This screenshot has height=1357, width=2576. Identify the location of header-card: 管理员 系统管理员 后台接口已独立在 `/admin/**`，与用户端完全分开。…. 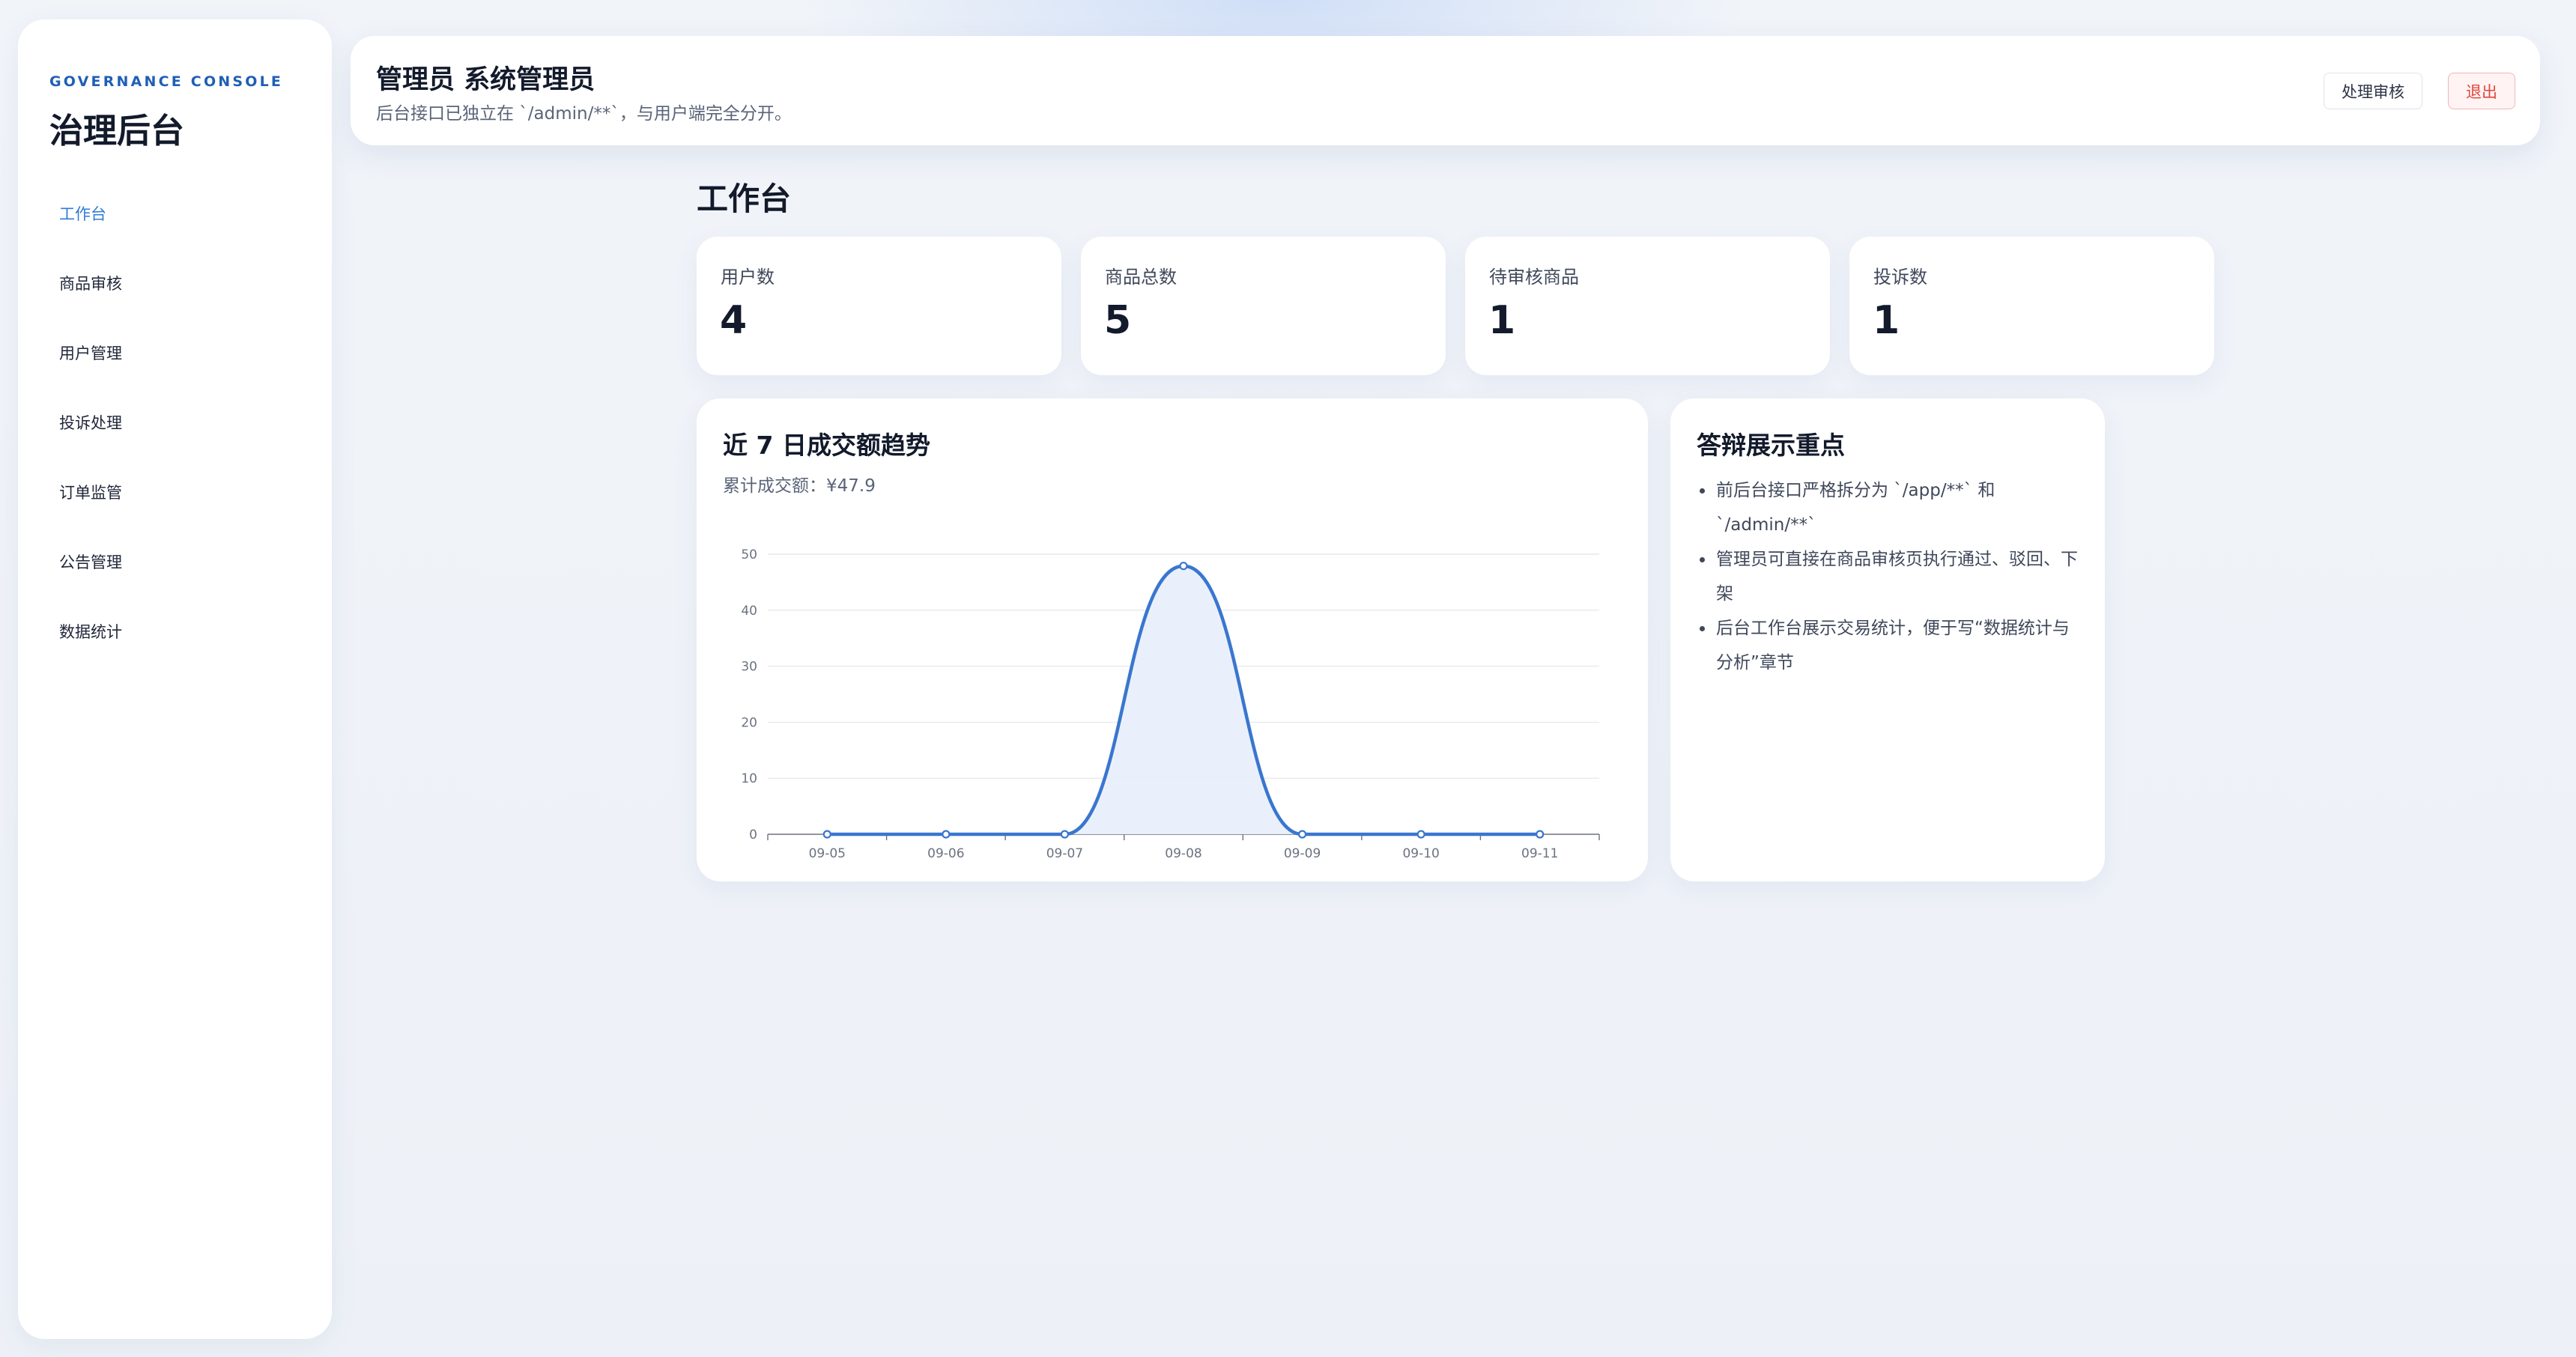
(1445, 90).